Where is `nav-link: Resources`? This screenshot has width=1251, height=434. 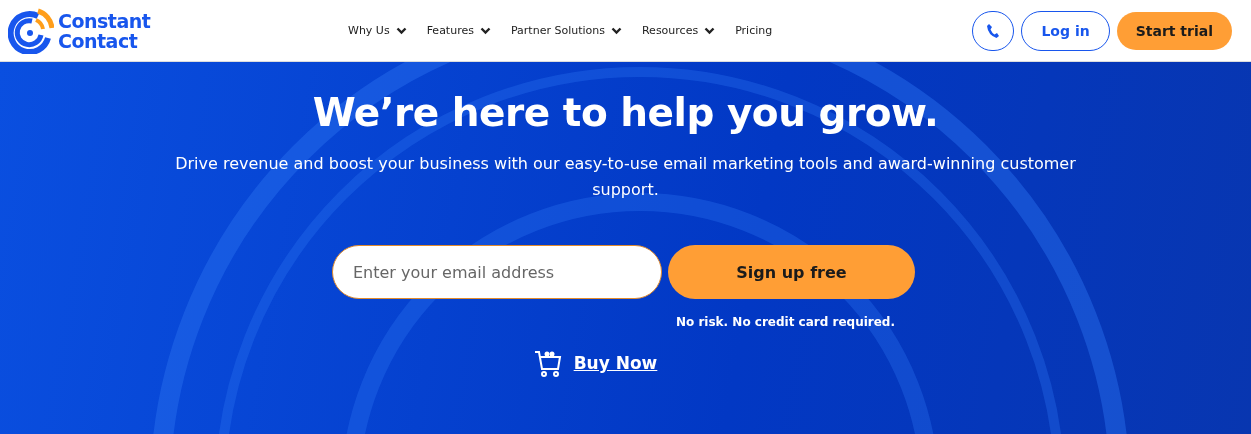
nav-link: Resources is located at coordinates (678, 30).